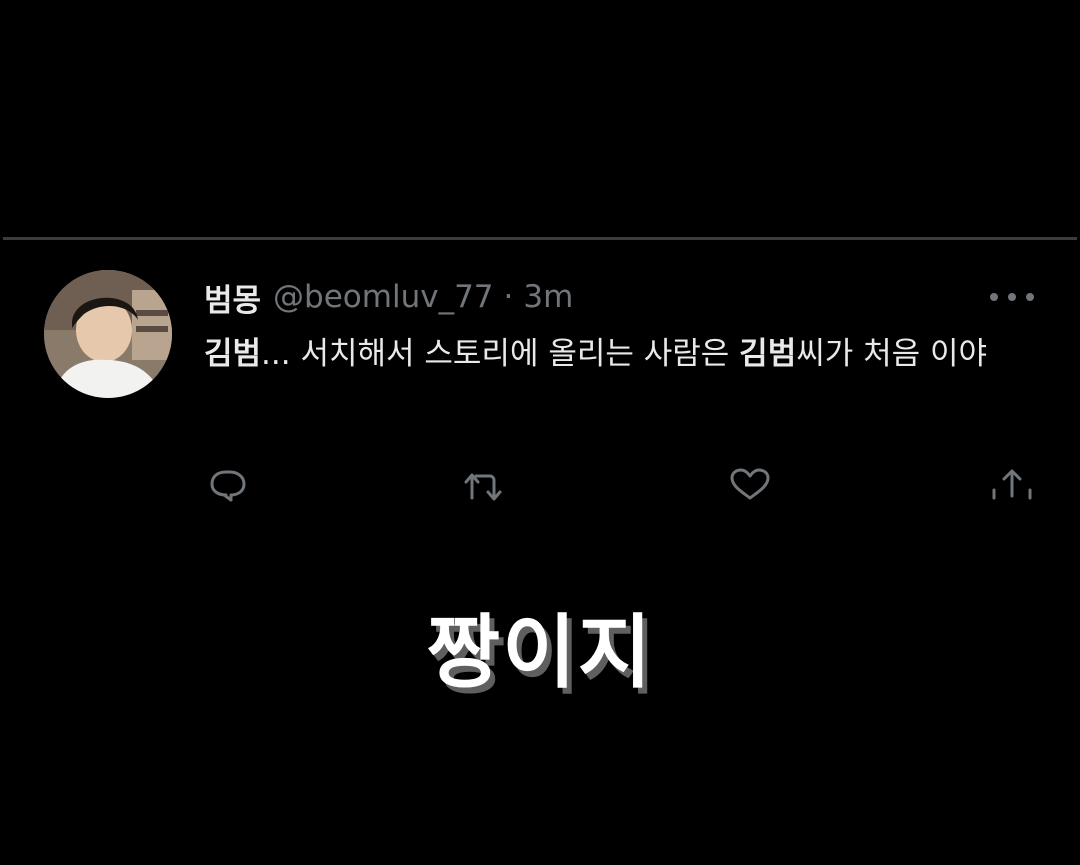 The height and width of the screenshot is (865, 1080). I want to click on tweet-header: 범몽 @beomluv_77 · 3m, so click(388, 297).